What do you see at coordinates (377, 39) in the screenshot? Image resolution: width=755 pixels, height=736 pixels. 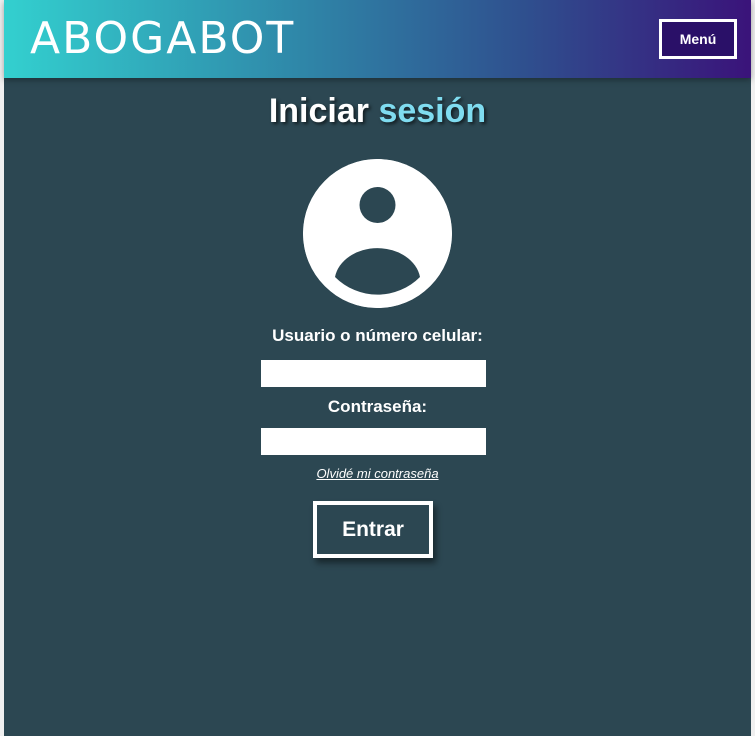 I see `header-bar: ABOGABOT Menú` at bounding box center [377, 39].